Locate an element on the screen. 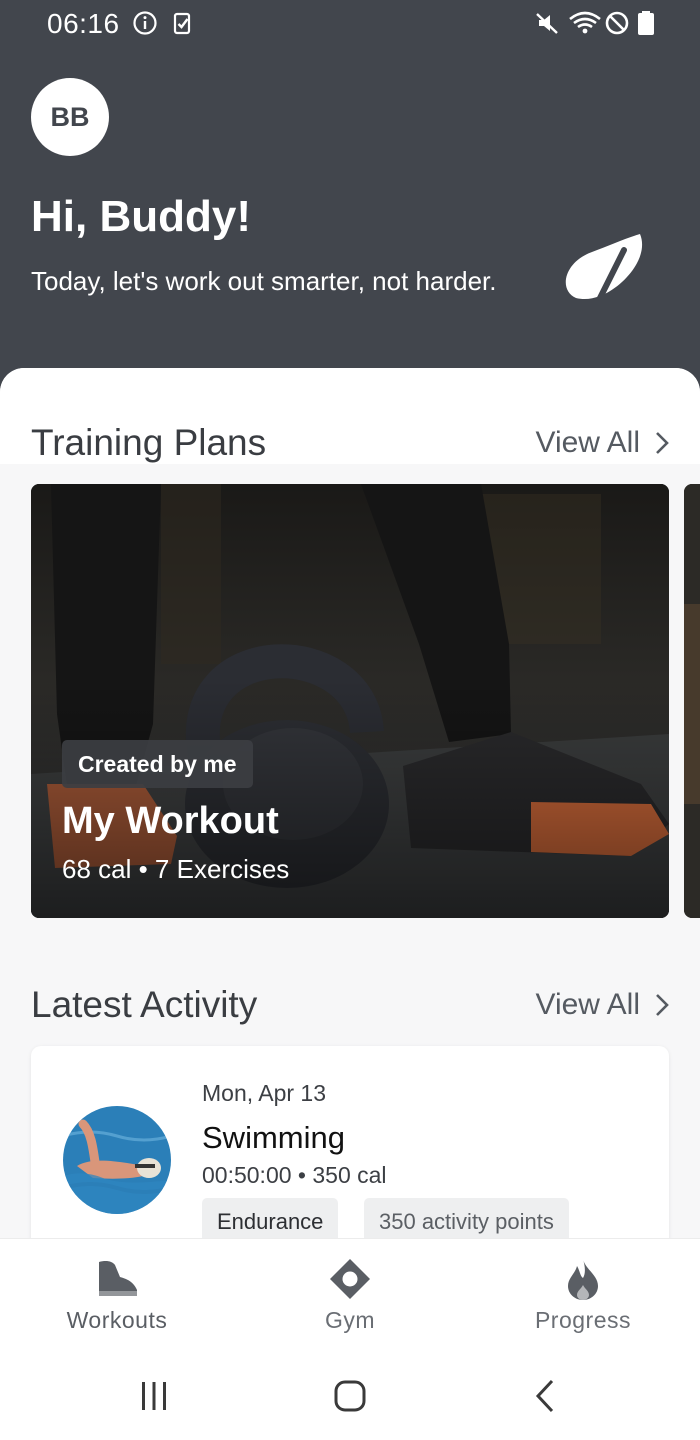 Image resolution: width=700 pixels, height=1440 pixels. latest-activity-title: Latest Activity is located at coordinates (144, 1004).